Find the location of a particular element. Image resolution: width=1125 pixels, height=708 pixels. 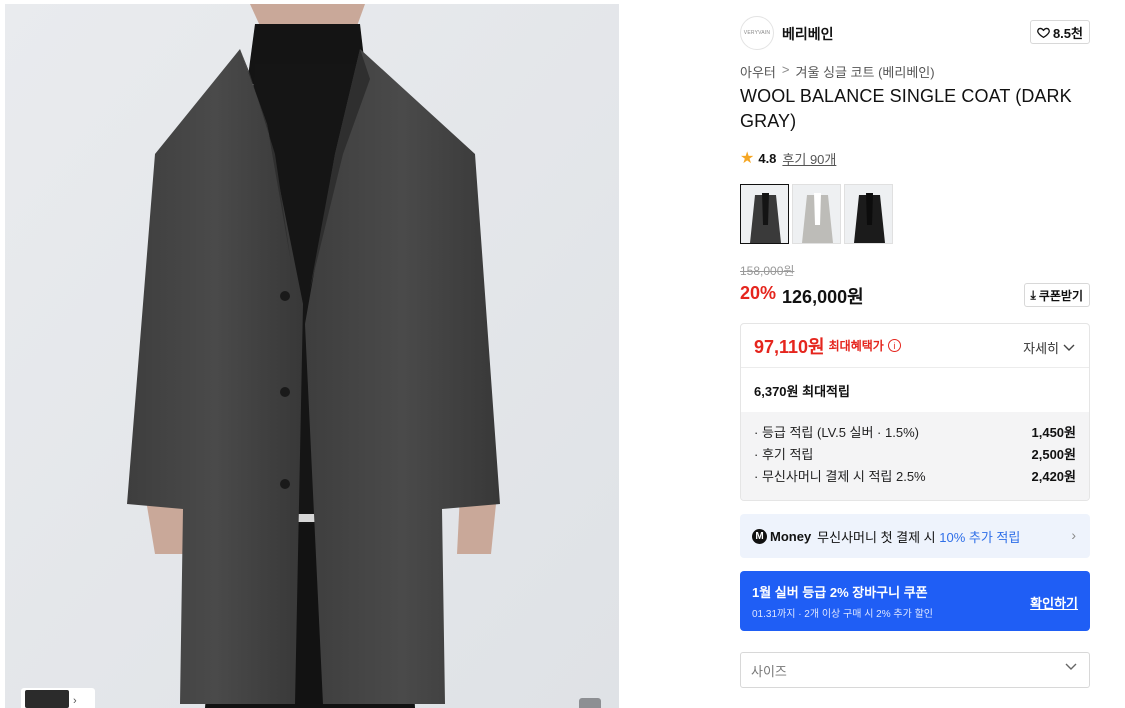

money-word: Money is located at coordinates (791, 536).